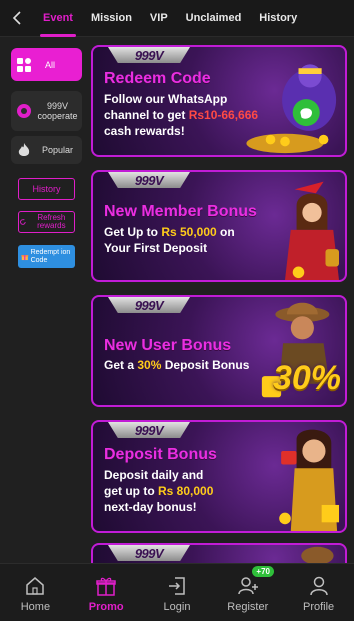 This screenshot has width=354, height=621. I want to click on brand-logo-icon, so click(24, 111).